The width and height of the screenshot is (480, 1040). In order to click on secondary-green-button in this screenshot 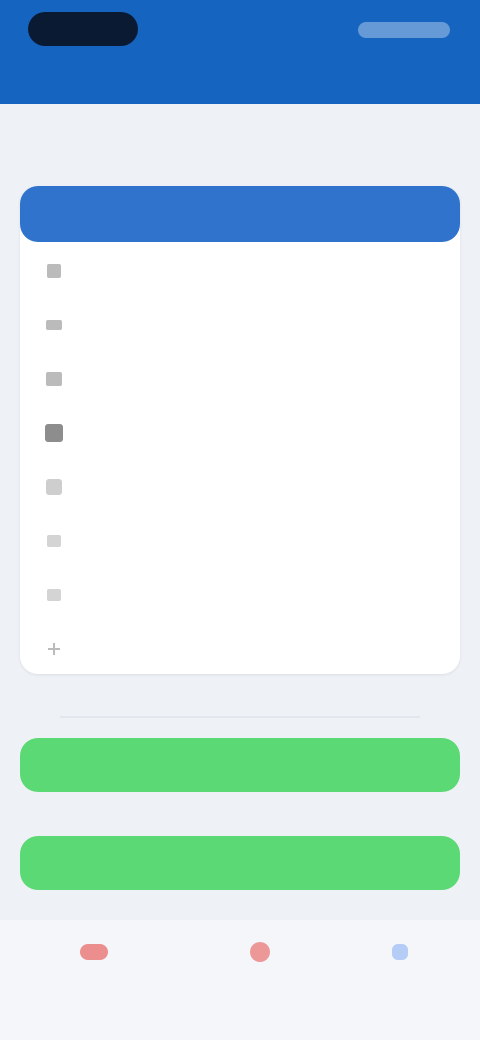, I will do `click(240, 863)`.